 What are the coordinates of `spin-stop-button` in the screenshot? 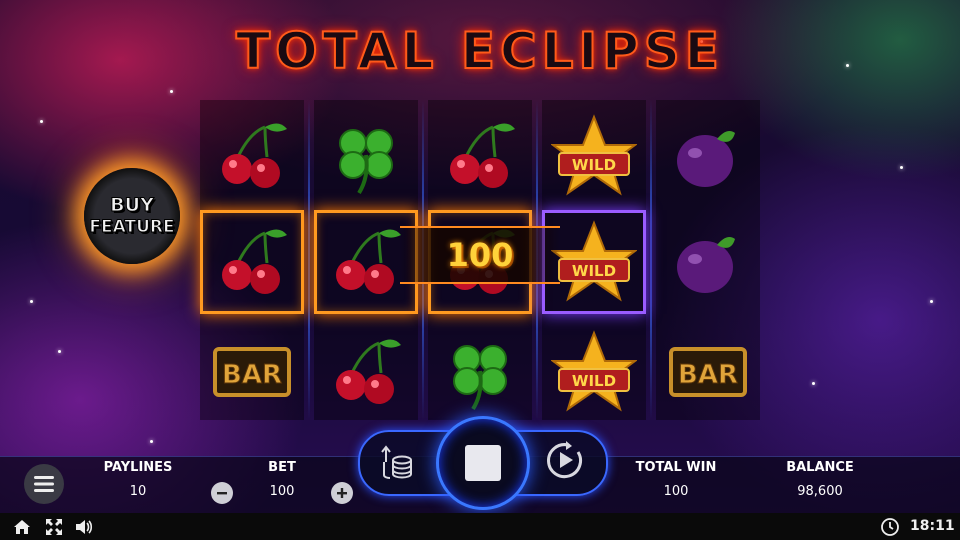 It's located at (483, 463).